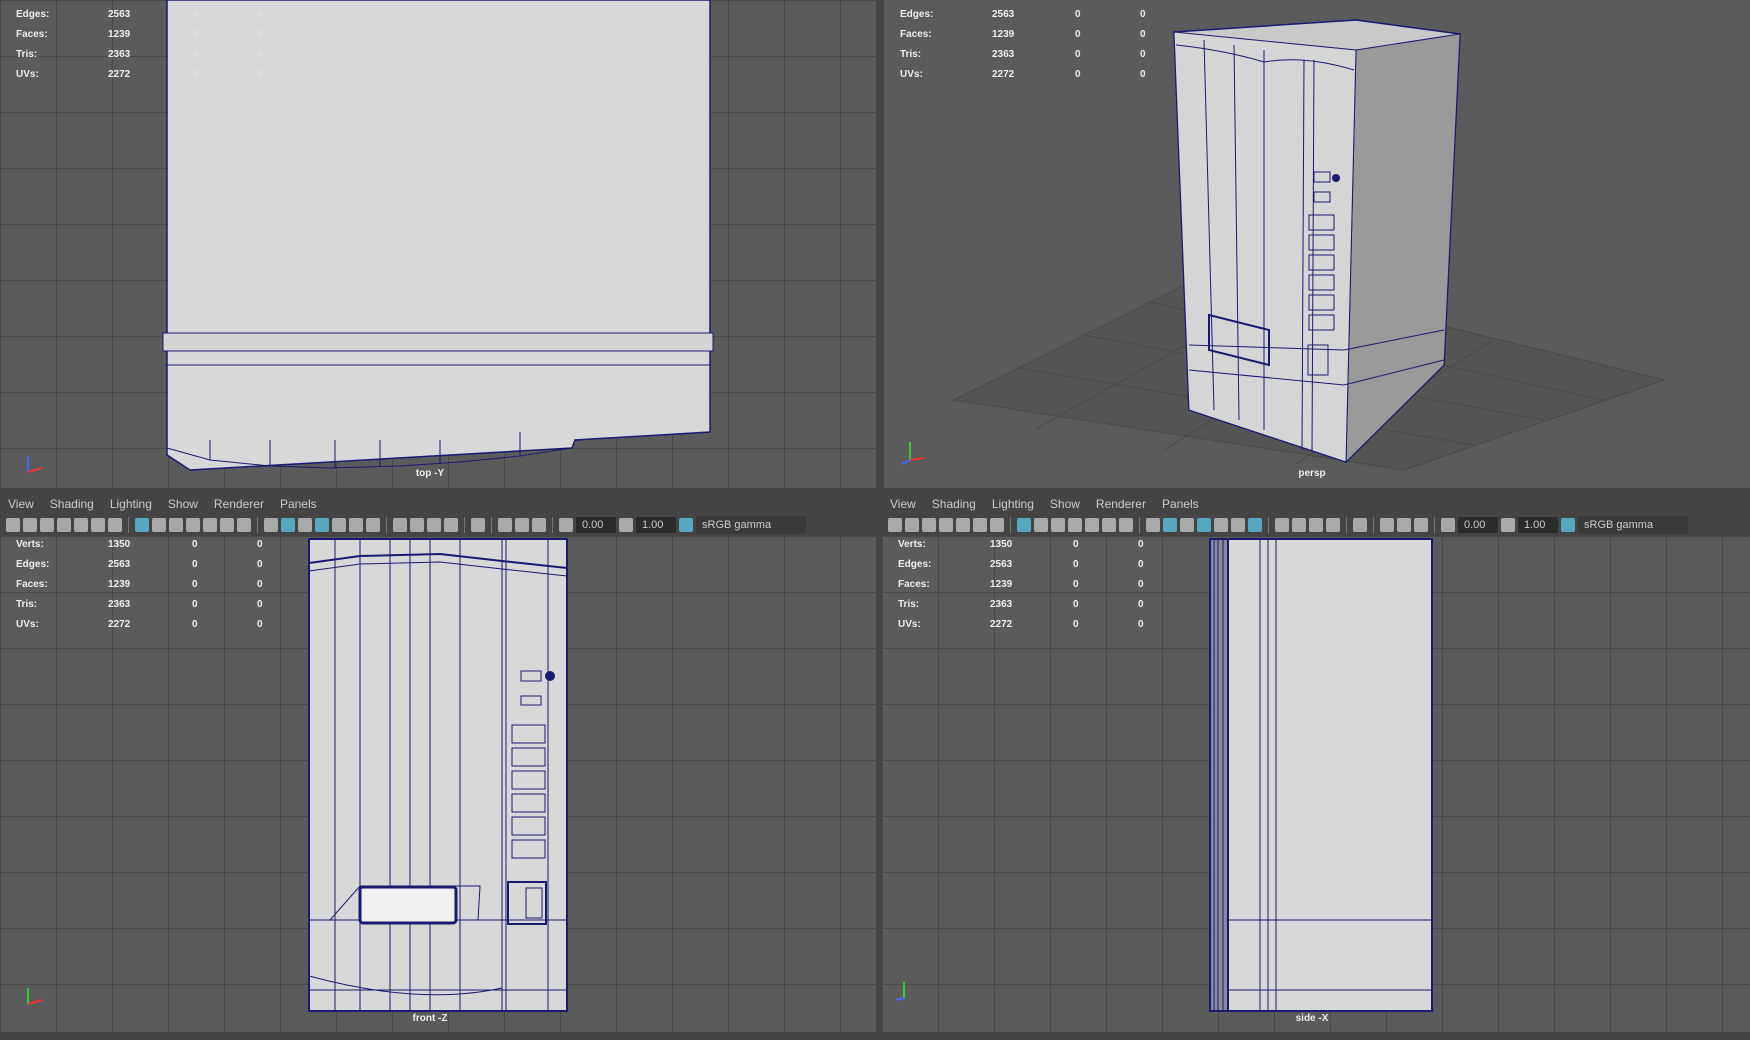 The image size is (1750, 1040). I want to click on view-label: persp, so click(1312, 473).